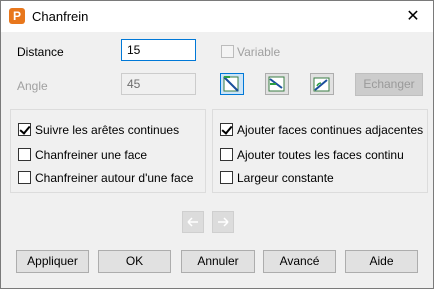 This screenshot has width=434, height=289. Describe the element at coordinates (52, 261) in the screenshot. I see `apply-button: Appliquer` at that location.